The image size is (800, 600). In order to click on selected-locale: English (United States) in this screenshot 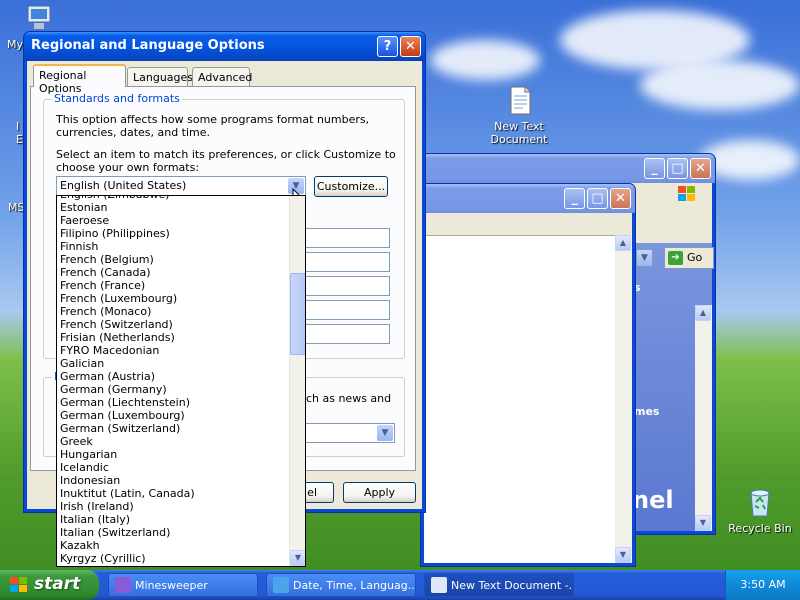, I will do `click(123, 185)`.